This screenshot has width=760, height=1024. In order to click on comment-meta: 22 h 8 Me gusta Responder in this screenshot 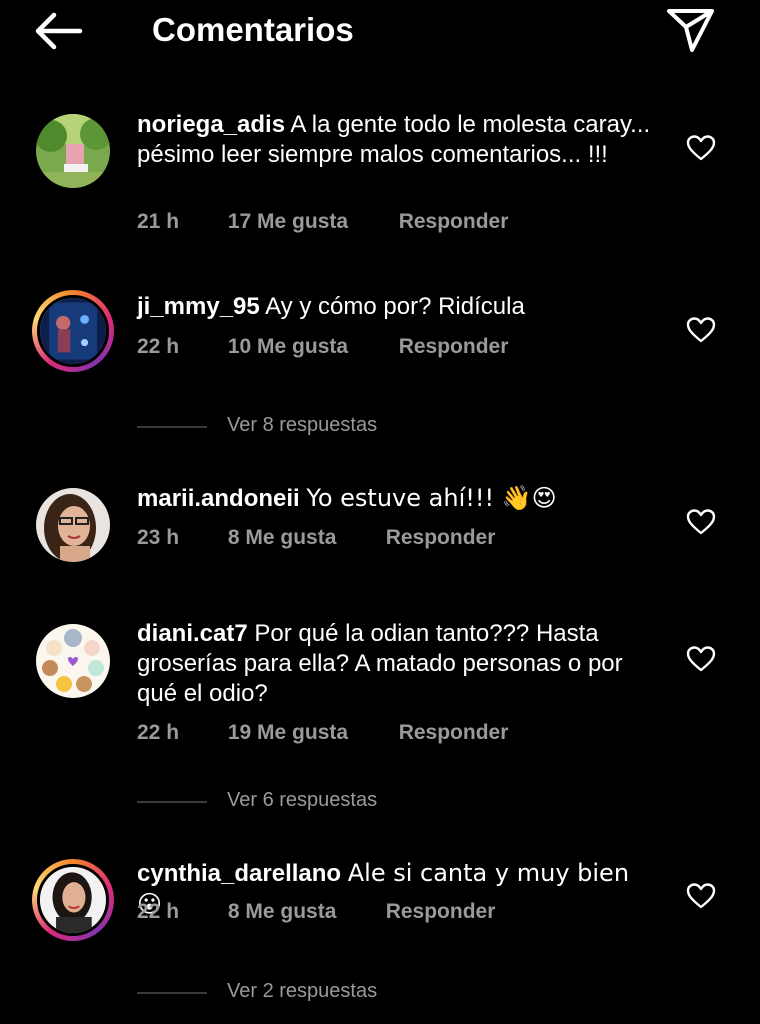, I will do `click(316, 912)`.